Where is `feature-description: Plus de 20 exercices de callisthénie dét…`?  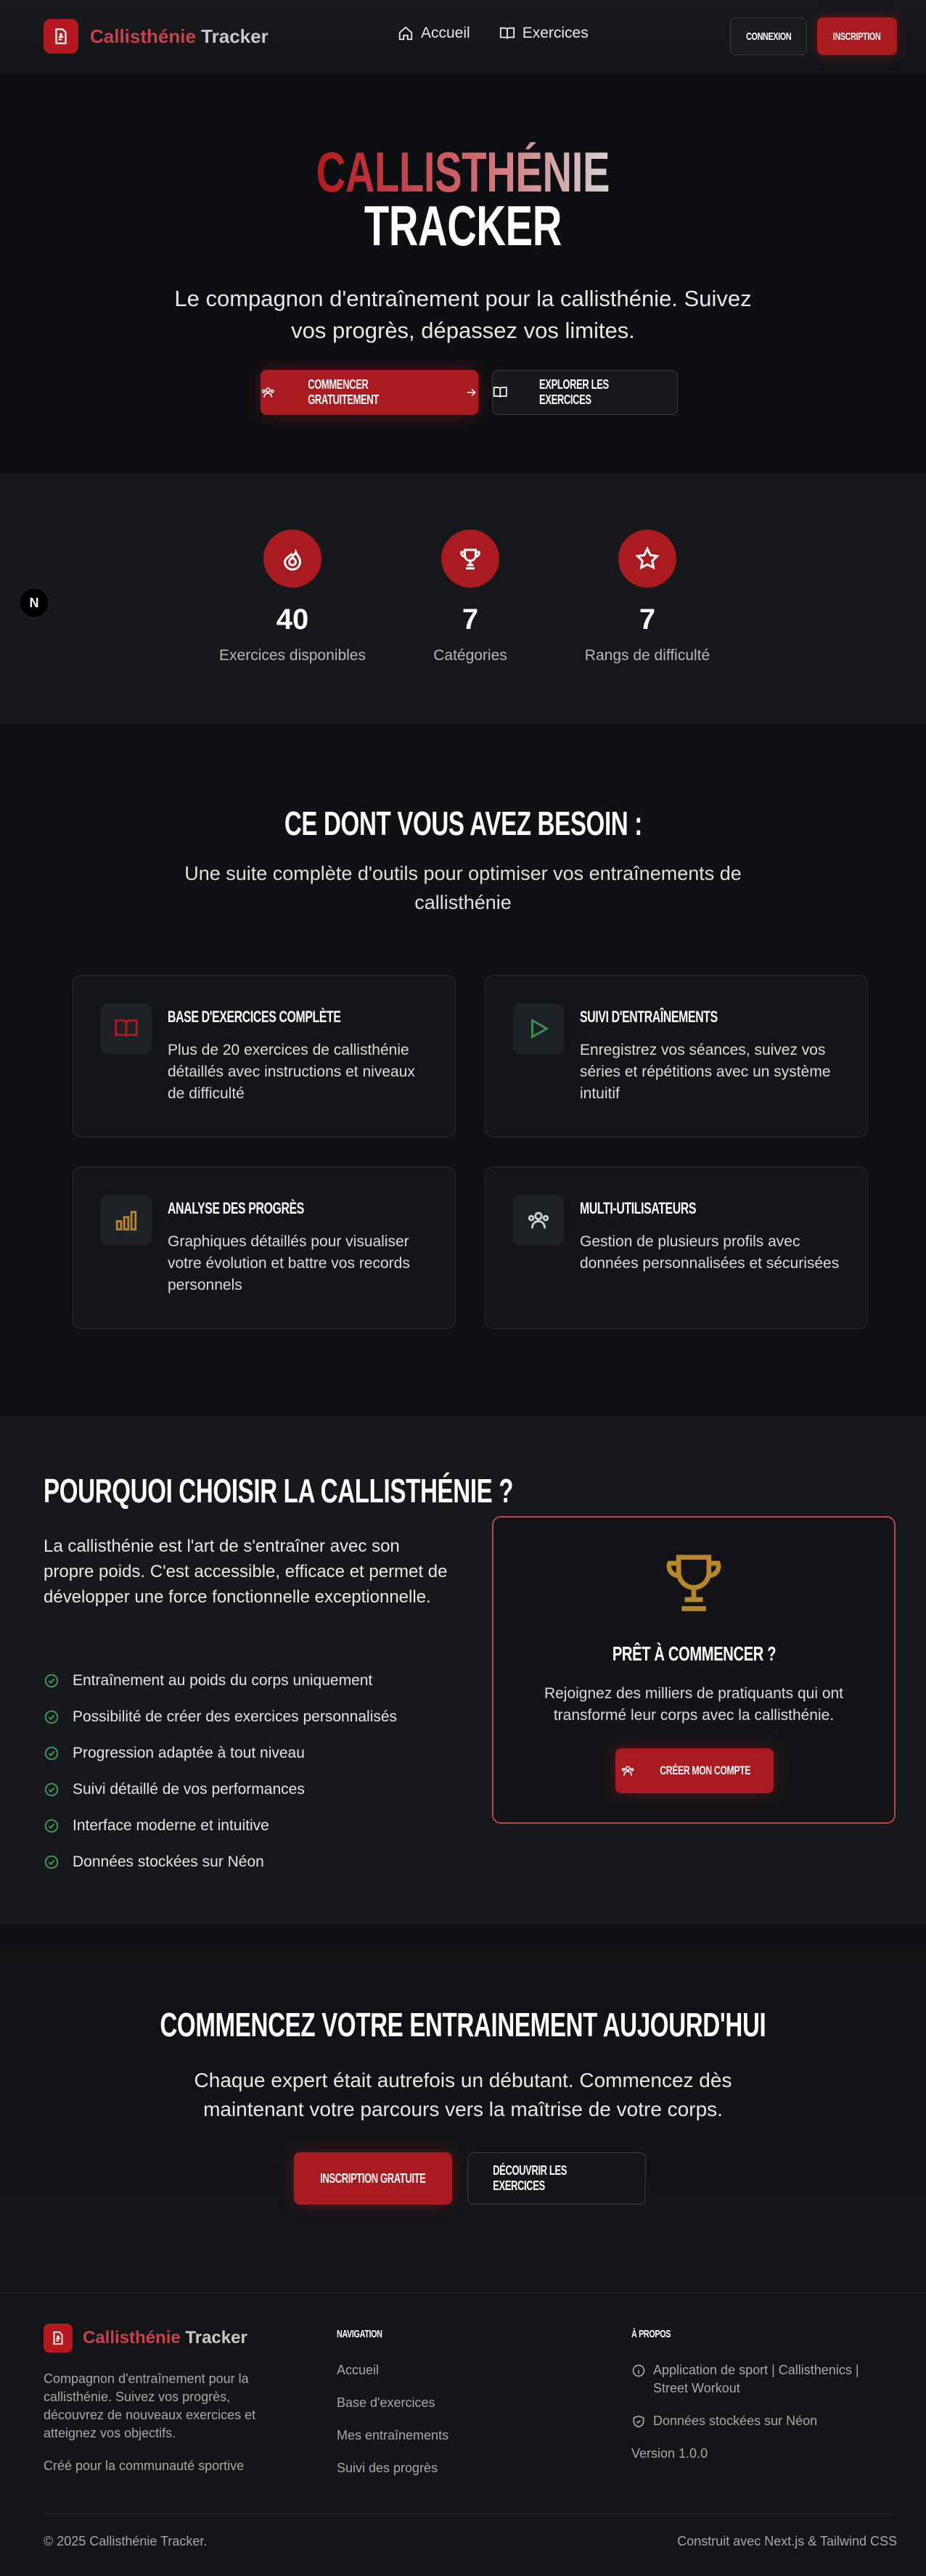
feature-description: Plus de 20 exercices de callisthénie dét… is located at coordinates (291, 1072).